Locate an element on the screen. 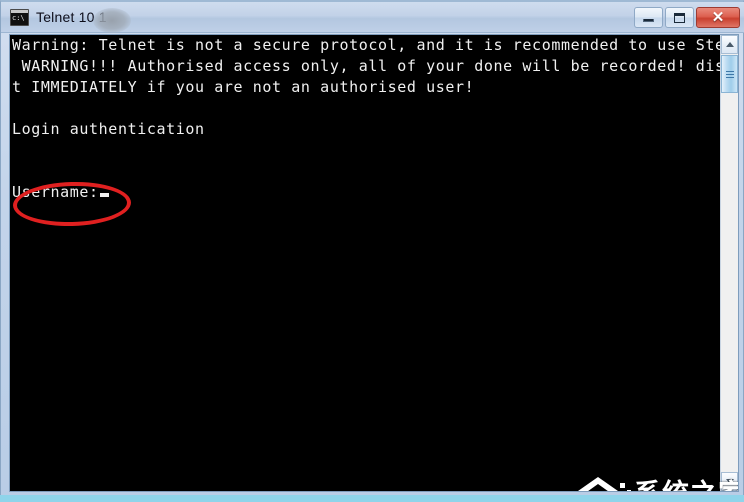 This screenshot has width=744, height=502. scrollbar-thumb is located at coordinates (729, 74).